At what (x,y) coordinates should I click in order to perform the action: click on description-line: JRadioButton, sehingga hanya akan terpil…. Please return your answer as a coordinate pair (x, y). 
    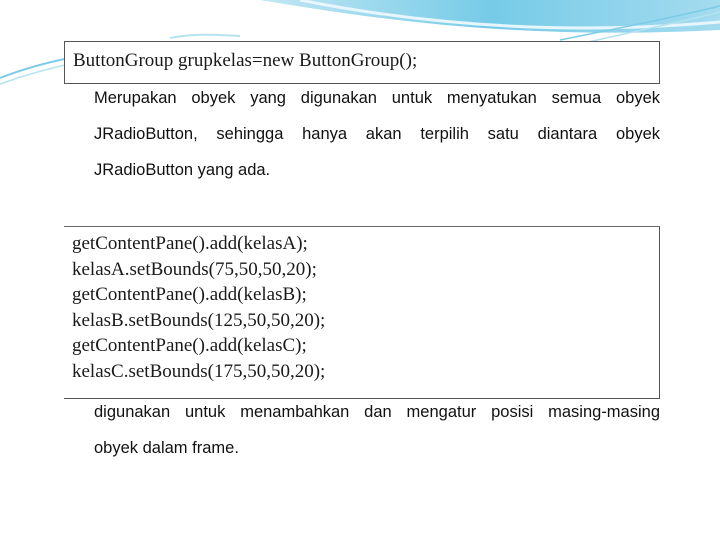
    Looking at the image, I should click on (377, 134).